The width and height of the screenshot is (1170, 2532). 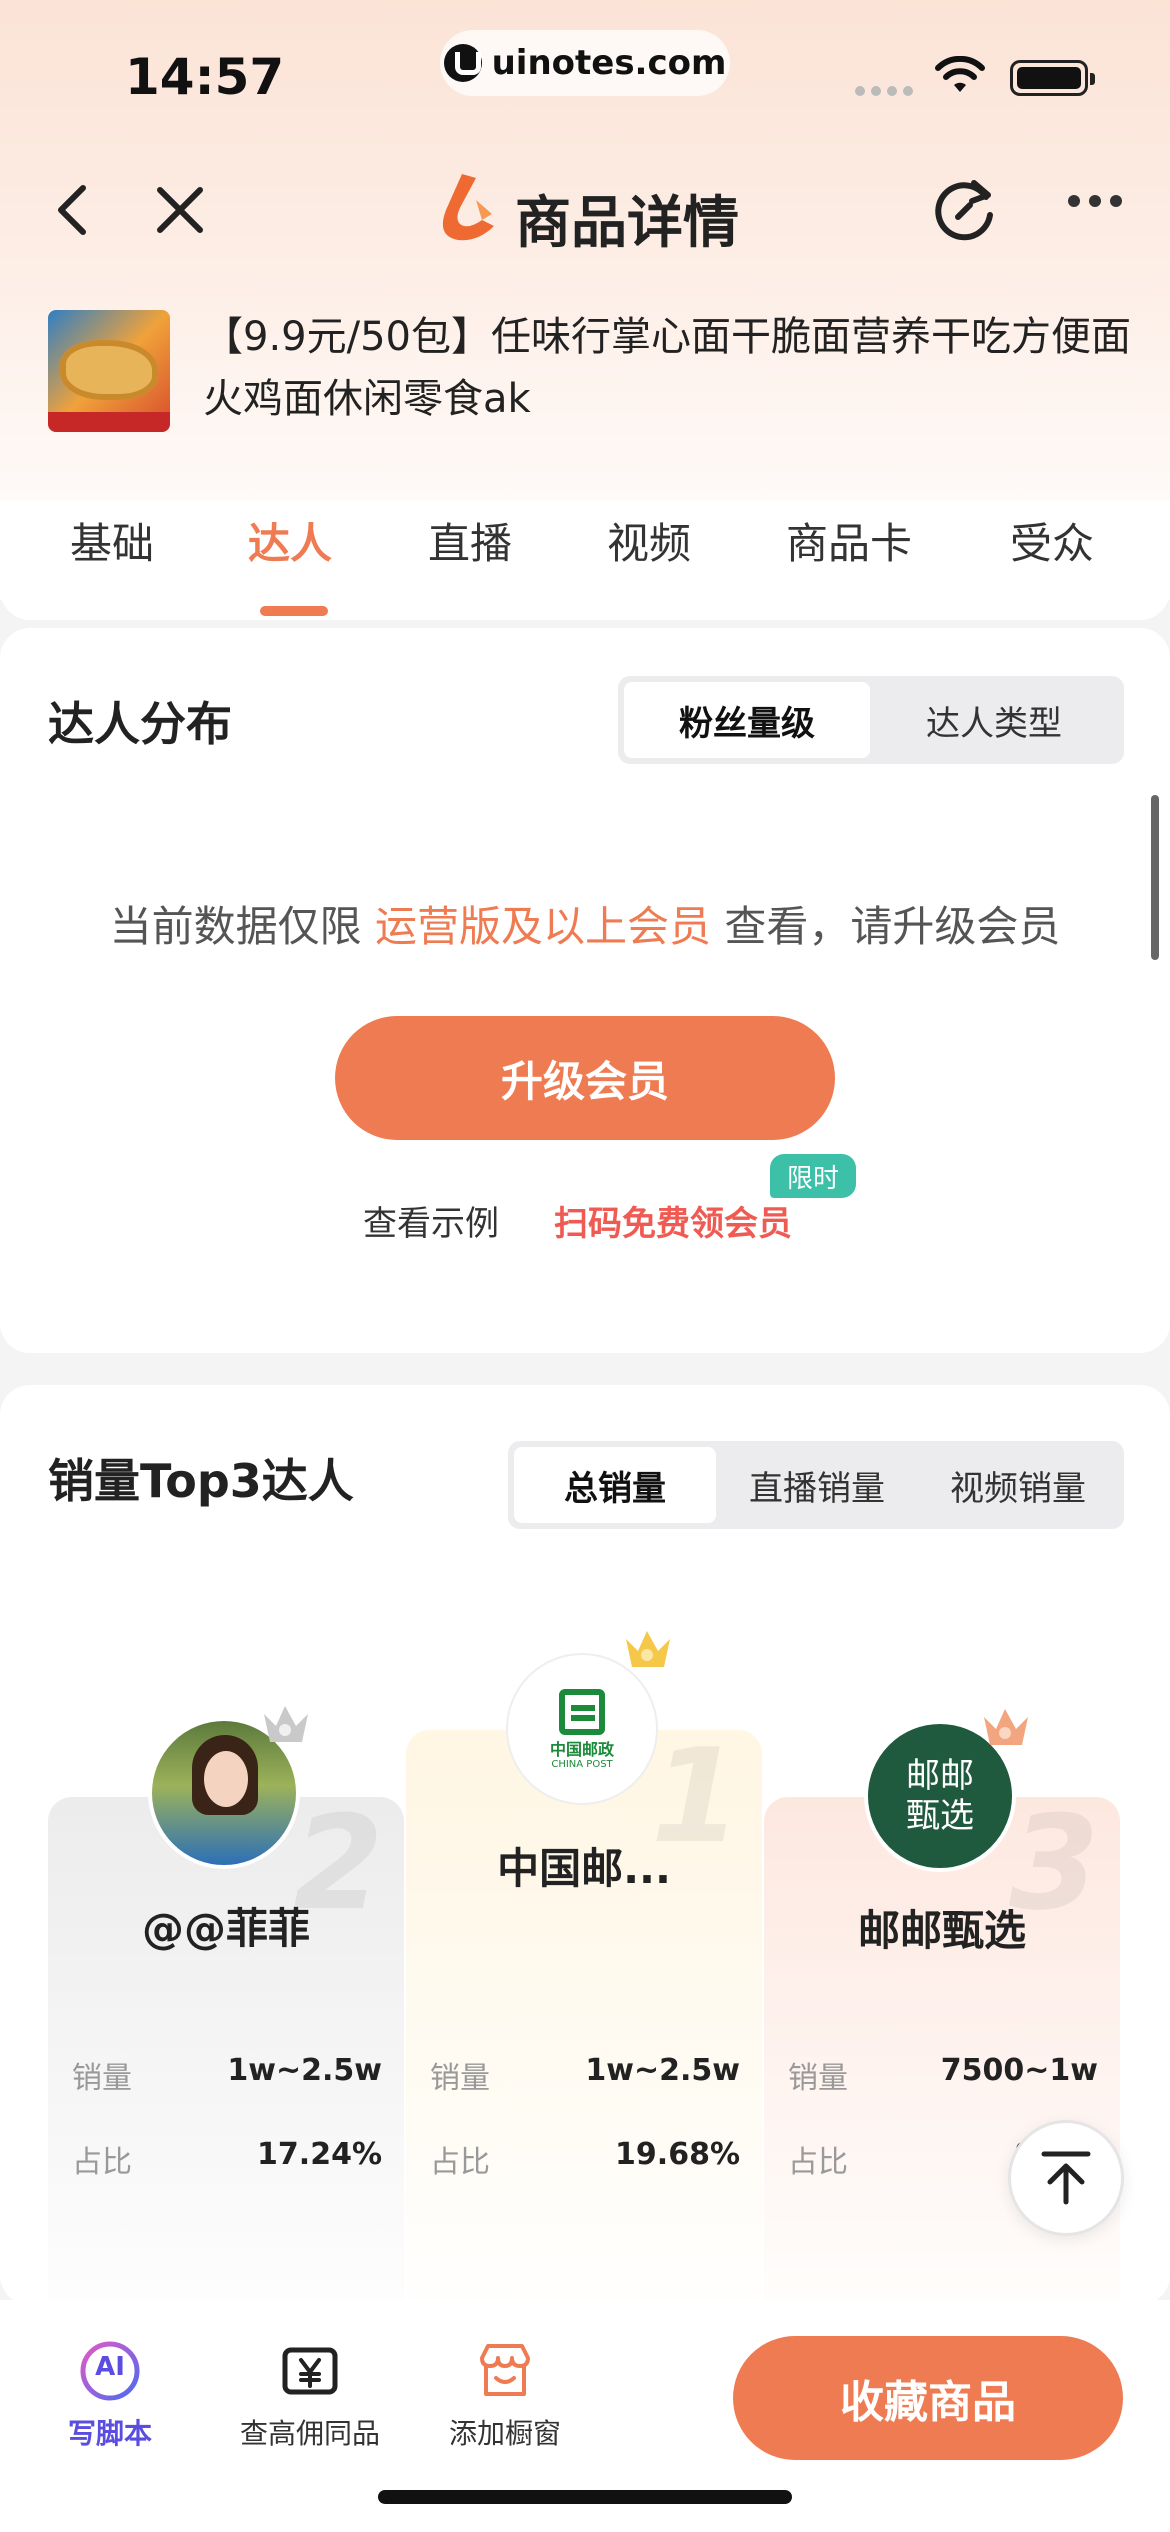 What do you see at coordinates (180, 210) in the screenshot?
I see `close-icon` at bounding box center [180, 210].